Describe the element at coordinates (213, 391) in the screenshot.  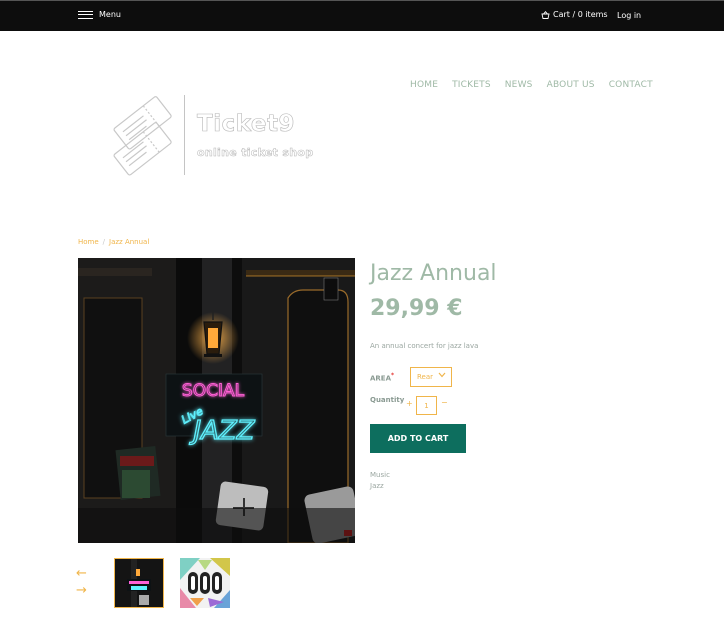
I see `neon-text-social: SOCIAL` at that location.